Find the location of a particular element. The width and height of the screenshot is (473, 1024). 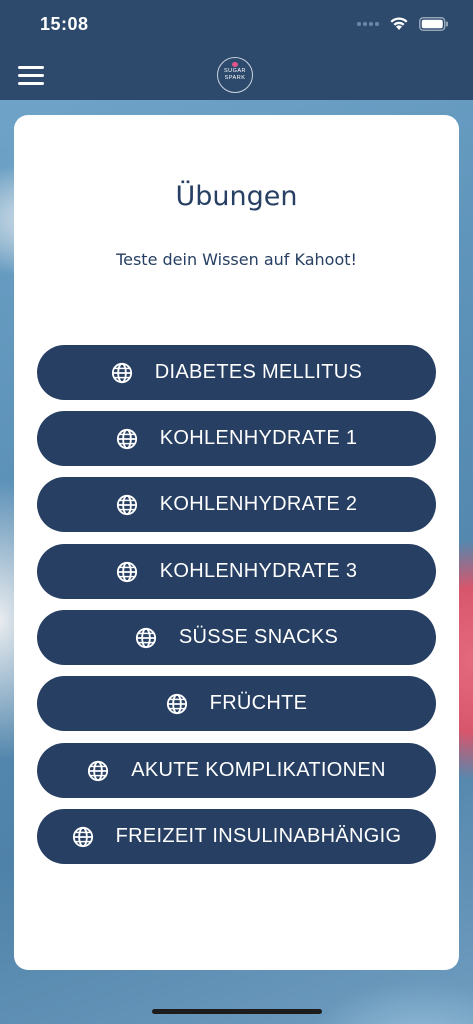

logo-text-line2: SPARK is located at coordinates (235, 78).